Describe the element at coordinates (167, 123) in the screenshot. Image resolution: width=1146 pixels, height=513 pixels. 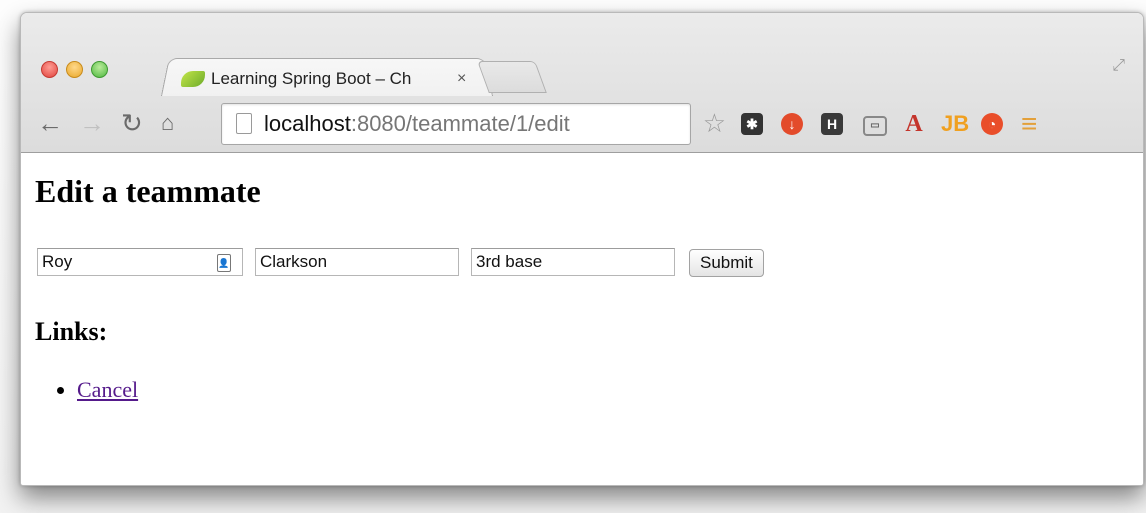
I see `home-icon: ⌂` at that location.